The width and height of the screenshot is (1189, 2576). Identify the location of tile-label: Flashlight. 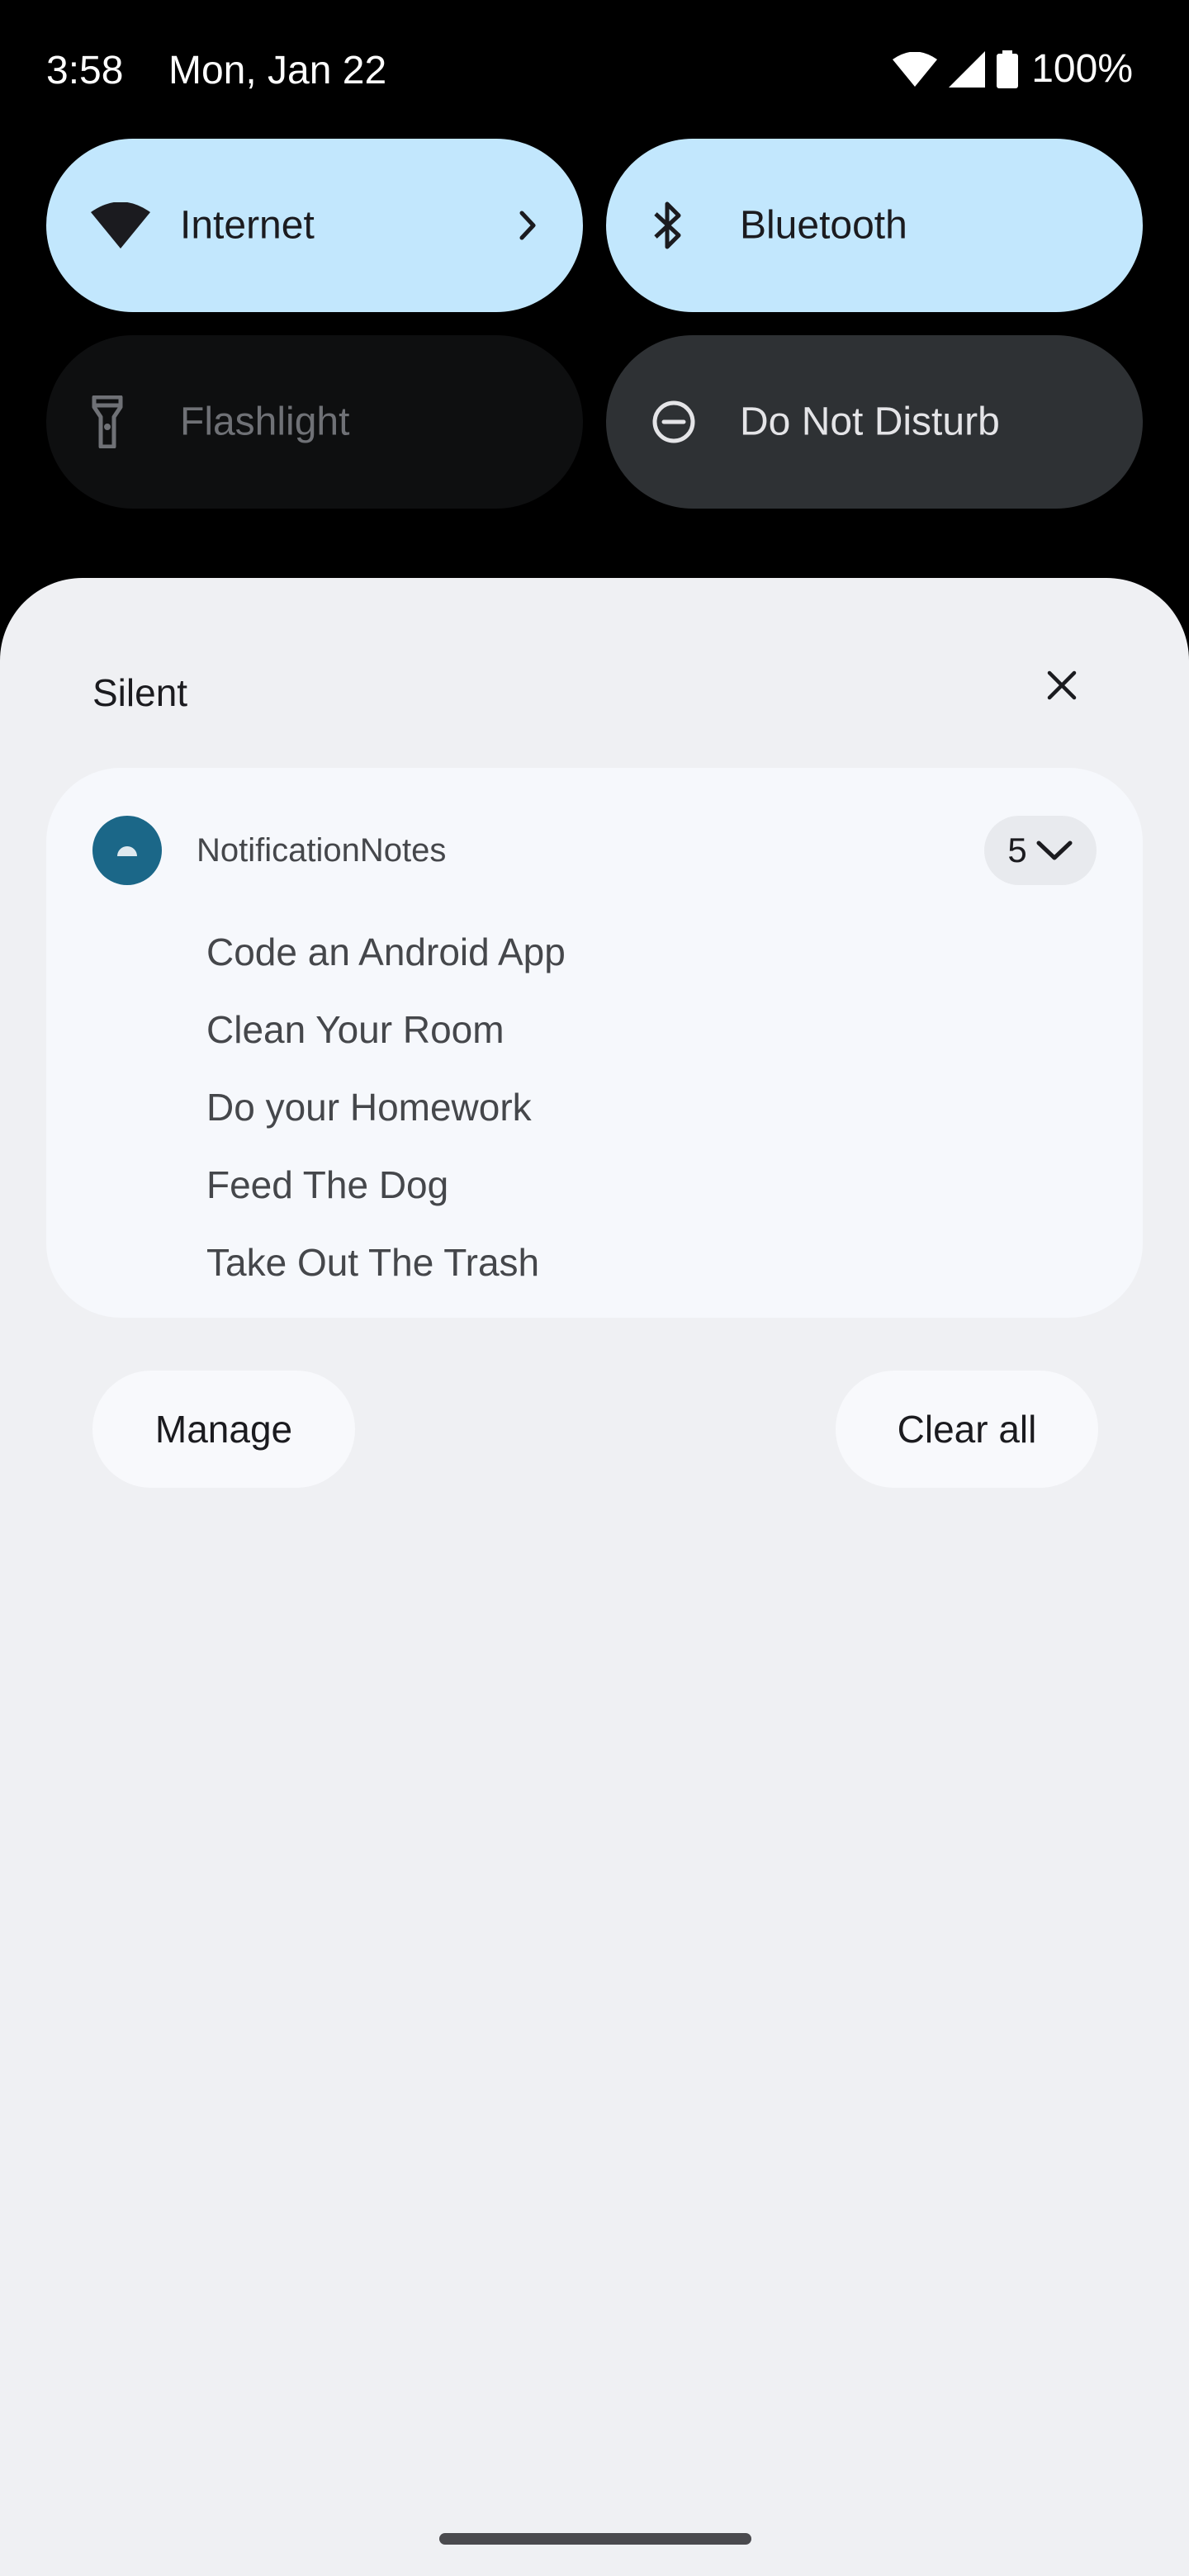
(265, 422).